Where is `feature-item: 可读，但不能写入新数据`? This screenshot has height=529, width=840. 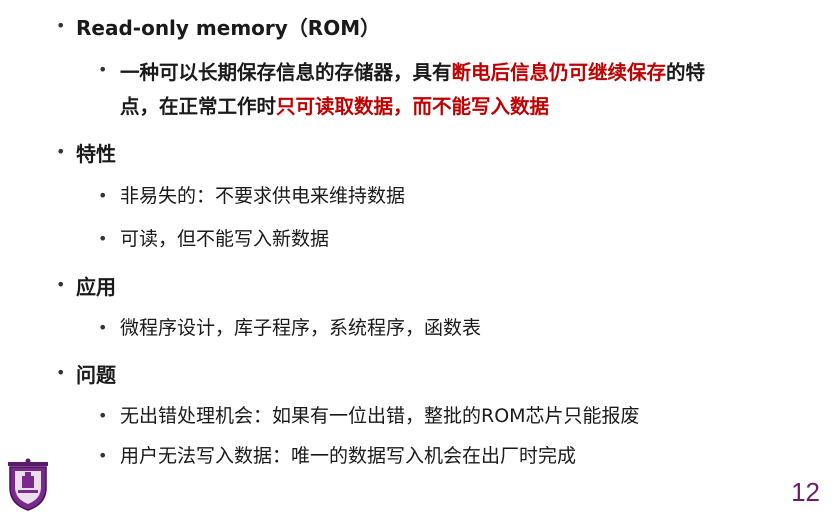 feature-item: 可读，但不能写入新数据 is located at coordinates (225, 239).